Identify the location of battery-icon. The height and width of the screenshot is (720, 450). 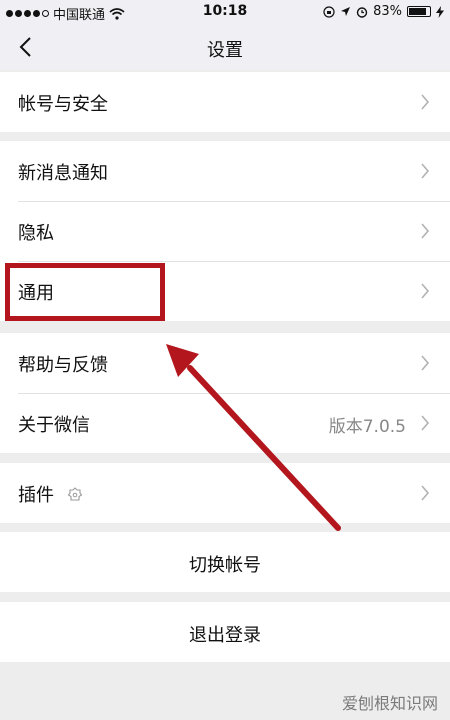
(419, 11).